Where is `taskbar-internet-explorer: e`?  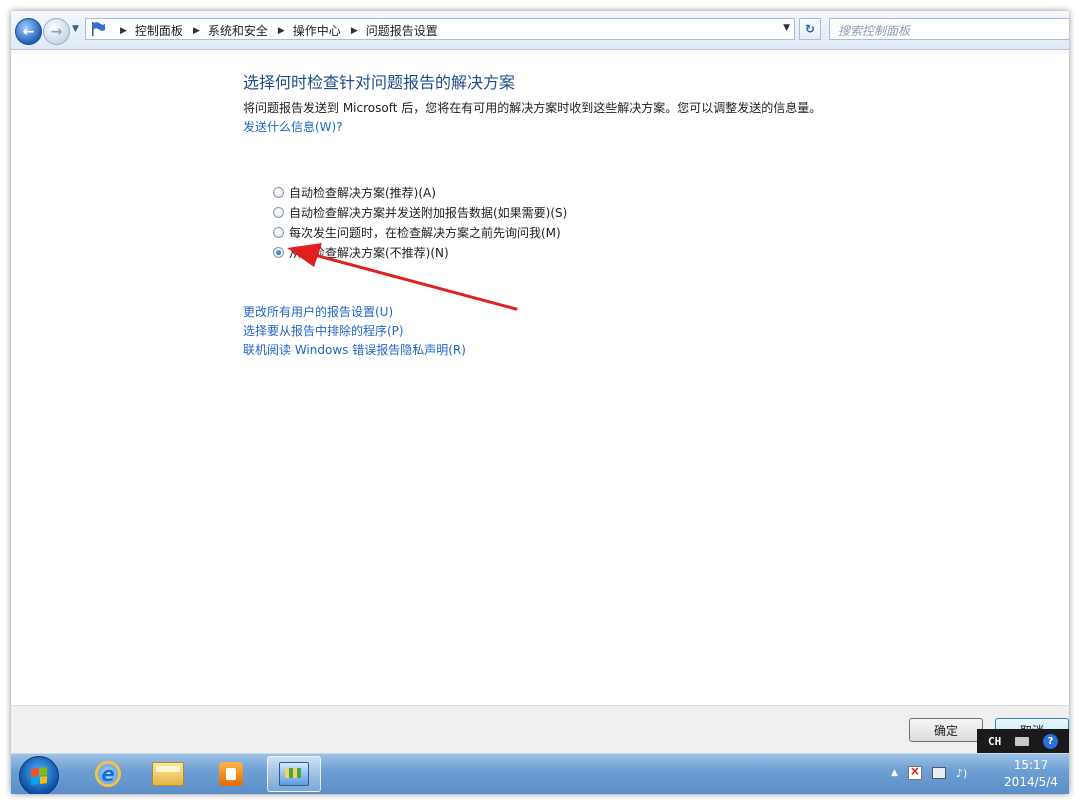 taskbar-internet-explorer: e is located at coordinates (108, 774).